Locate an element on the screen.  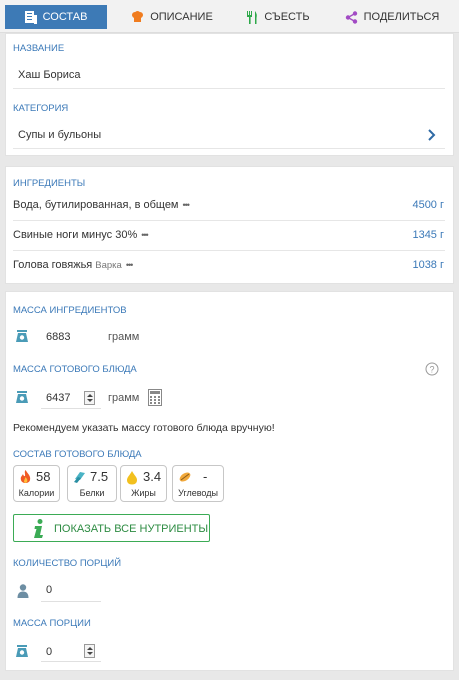
ingredient-name: Вода, бутилированная, в общем is located at coordinates (96, 205).